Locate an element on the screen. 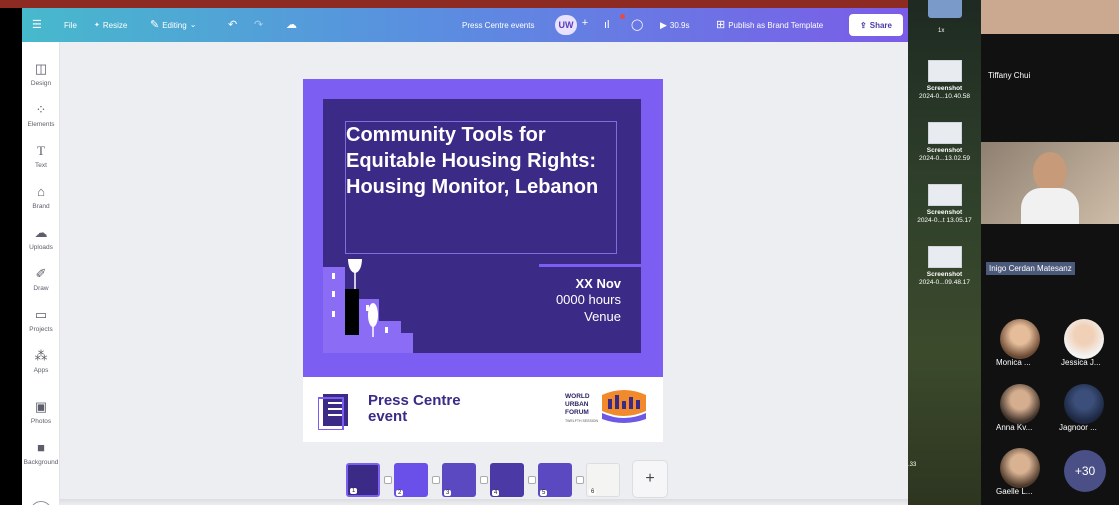 This screenshot has width=1119, height=505. resize-button: ✦ Resize is located at coordinates (110, 25).